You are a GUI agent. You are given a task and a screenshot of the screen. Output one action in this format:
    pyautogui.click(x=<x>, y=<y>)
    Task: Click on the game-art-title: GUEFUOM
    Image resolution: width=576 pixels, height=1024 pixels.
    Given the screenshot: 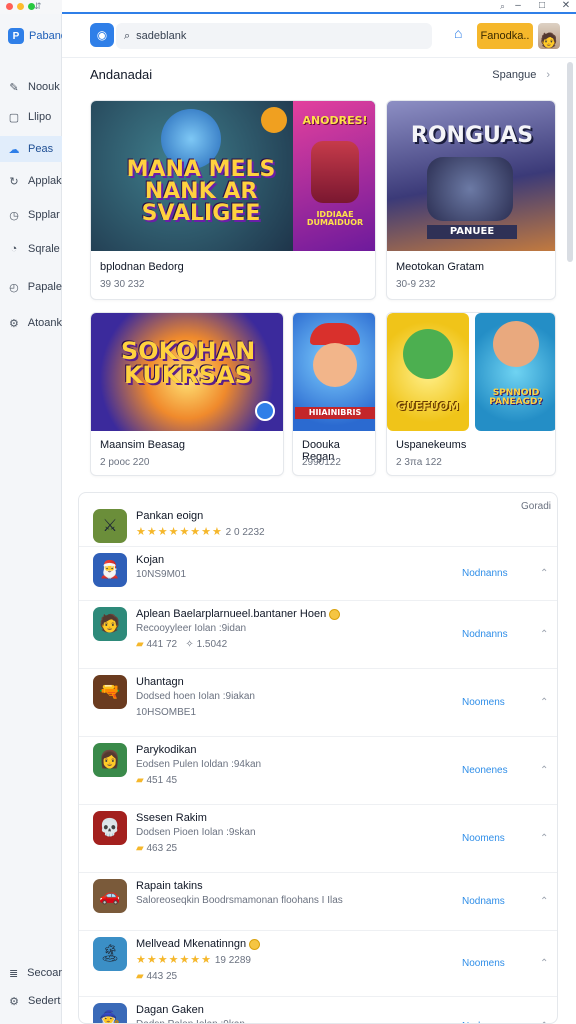 What is the action you would take?
    pyautogui.click(x=428, y=406)
    